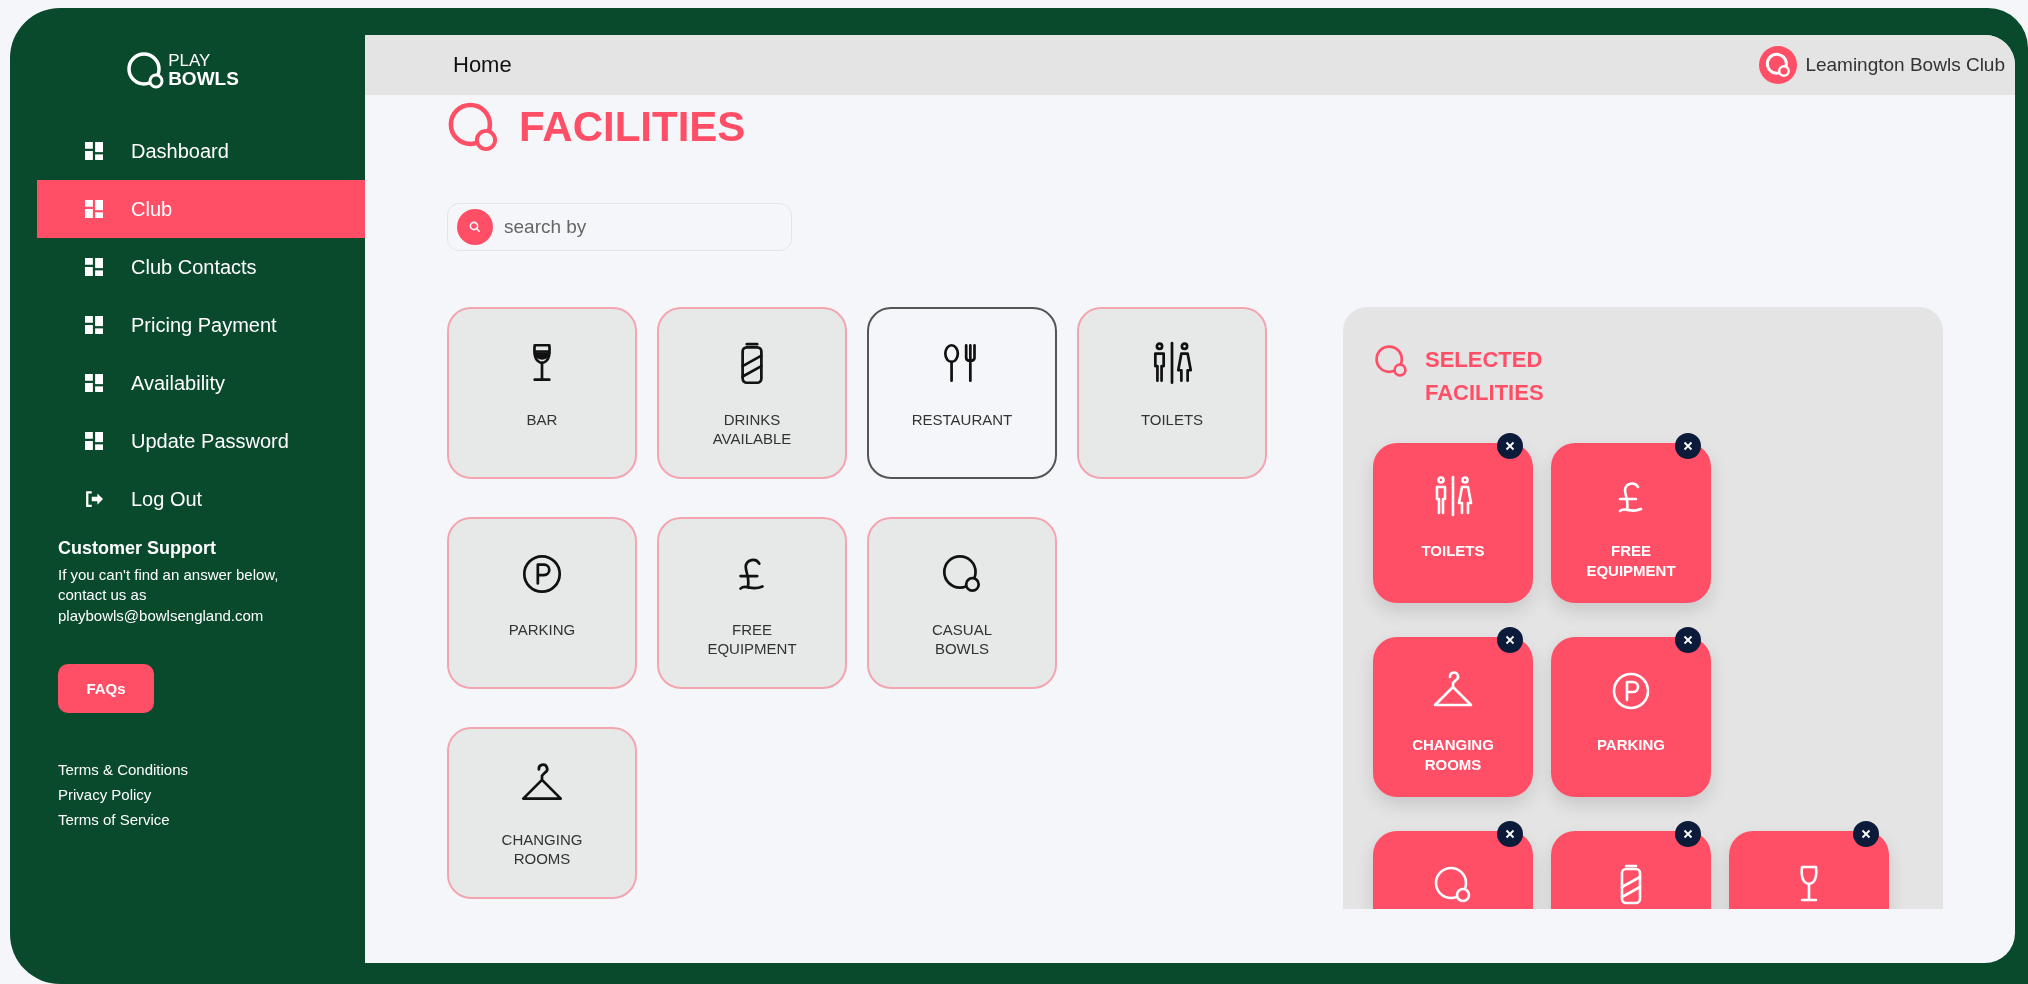 The height and width of the screenshot is (984, 2028). I want to click on facility-card: CHANGING ROOMS, so click(542, 813).